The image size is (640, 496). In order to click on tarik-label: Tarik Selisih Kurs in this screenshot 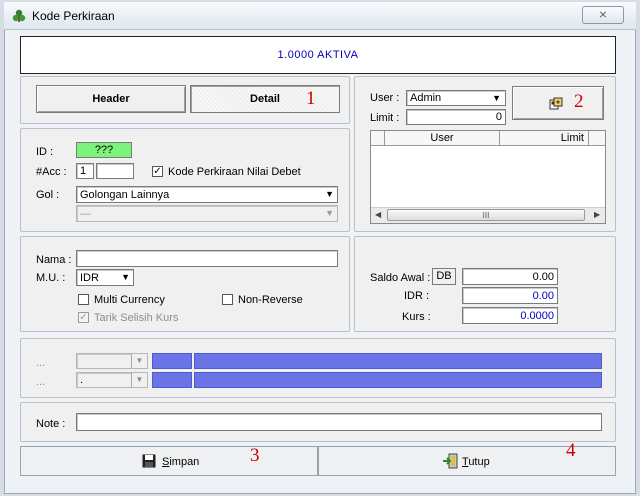, I will do `click(136, 318)`.